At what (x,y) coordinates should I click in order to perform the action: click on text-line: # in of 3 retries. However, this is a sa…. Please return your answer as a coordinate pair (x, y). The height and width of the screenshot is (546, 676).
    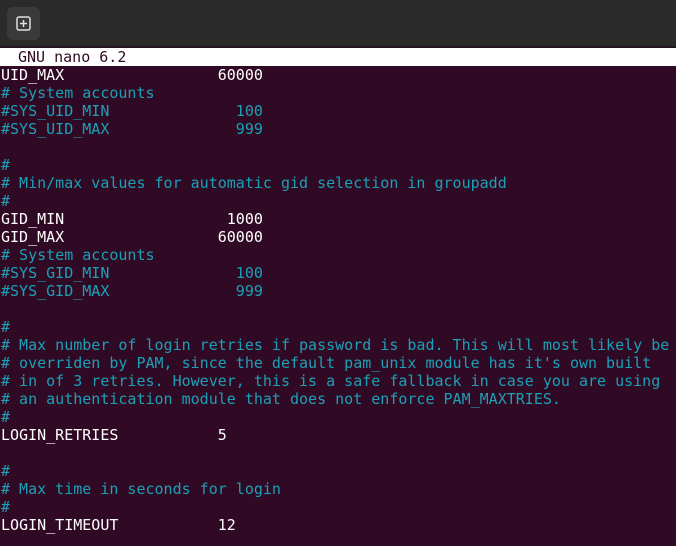
    Looking at the image, I should click on (331, 381).